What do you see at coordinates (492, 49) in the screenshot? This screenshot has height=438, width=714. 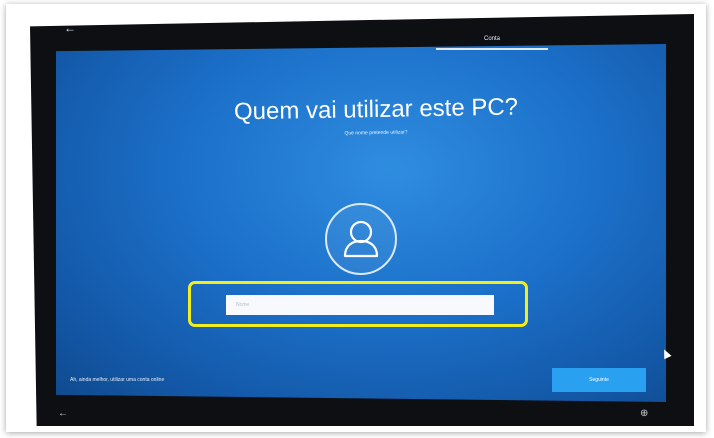 I see `tab-underline` at bounding box center [492, 49].